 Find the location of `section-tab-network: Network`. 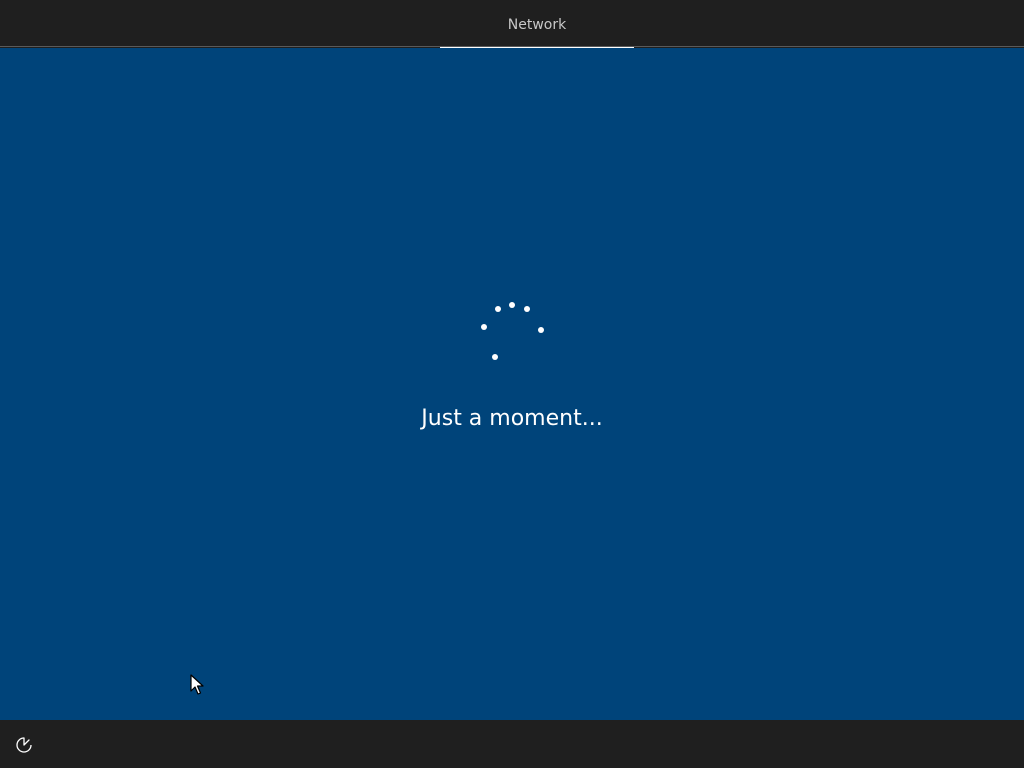

section-tab-network: Network is located at coordinates (537, 24).